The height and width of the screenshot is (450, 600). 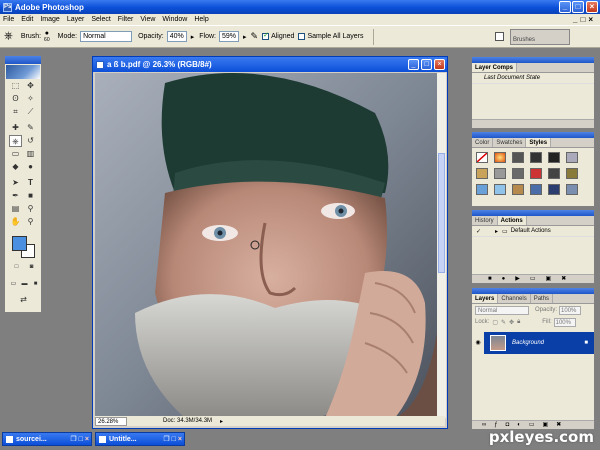 I want to click on maximize-button: □, so click(x=578, y=7).